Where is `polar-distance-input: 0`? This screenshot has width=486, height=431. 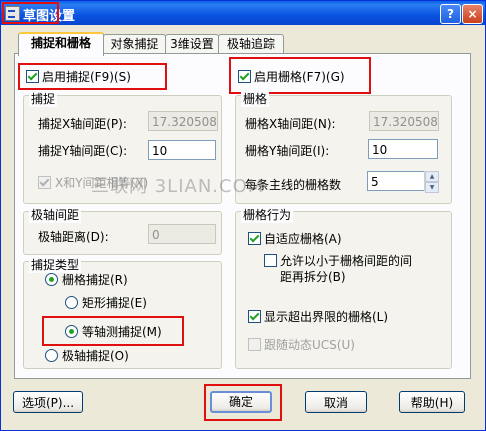 polar-distance-input: 0 is located at coordinates (182, 234).